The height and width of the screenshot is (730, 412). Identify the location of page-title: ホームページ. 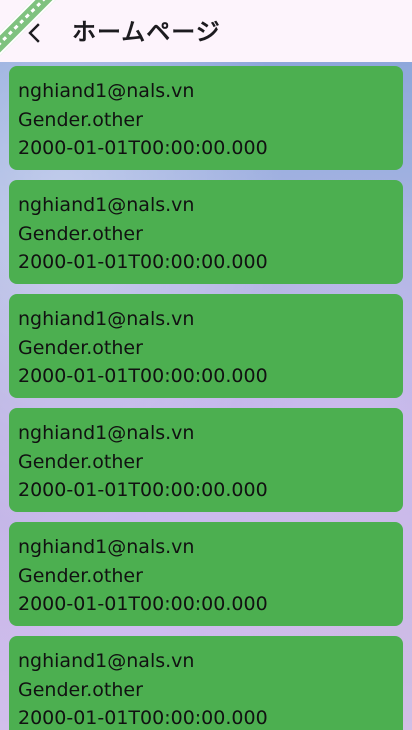
(146, 32).